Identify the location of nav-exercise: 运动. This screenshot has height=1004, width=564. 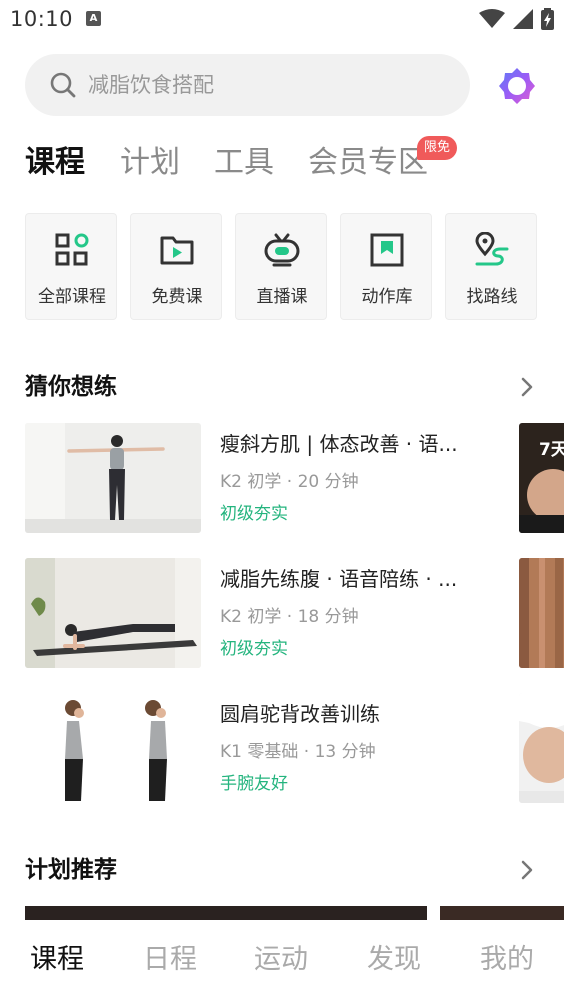
(281, 960).